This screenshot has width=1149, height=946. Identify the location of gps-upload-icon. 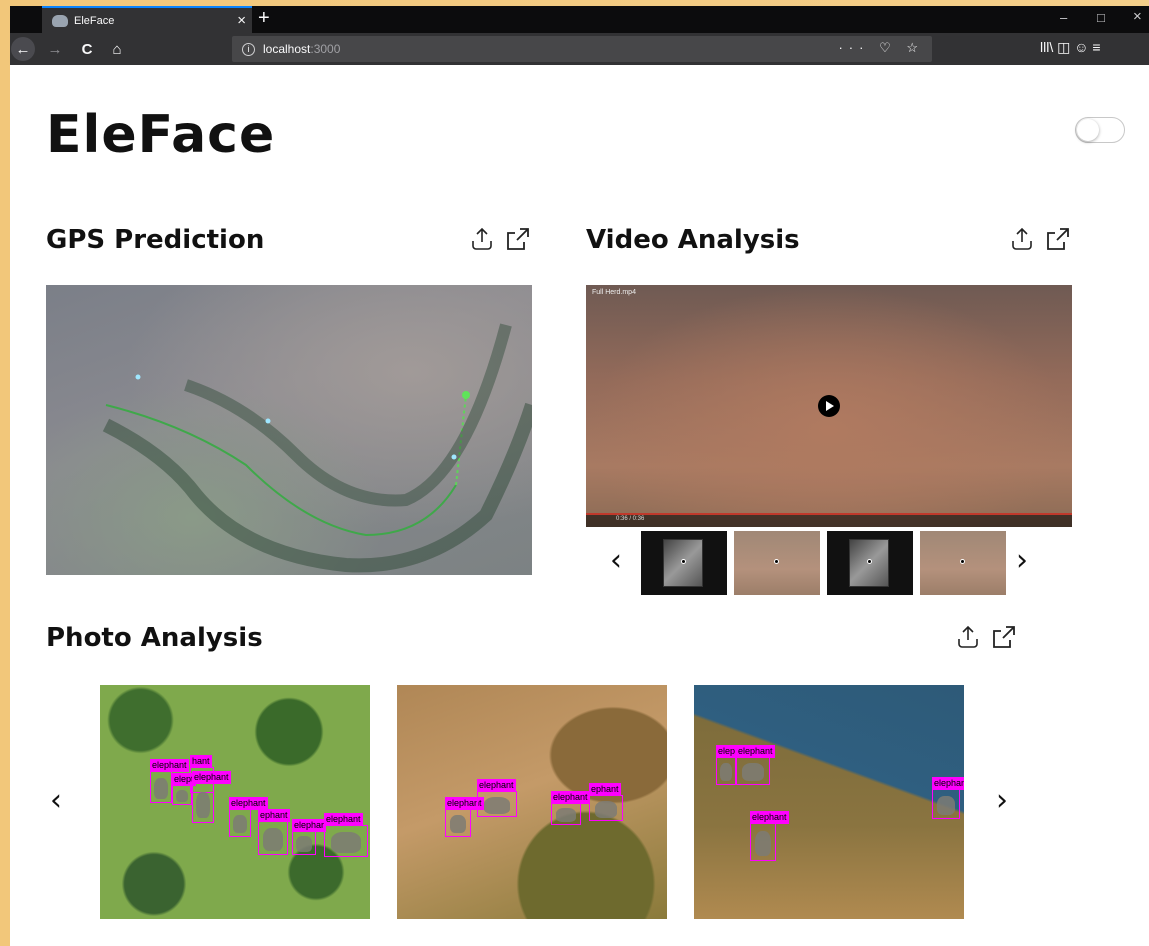
(482, 239).